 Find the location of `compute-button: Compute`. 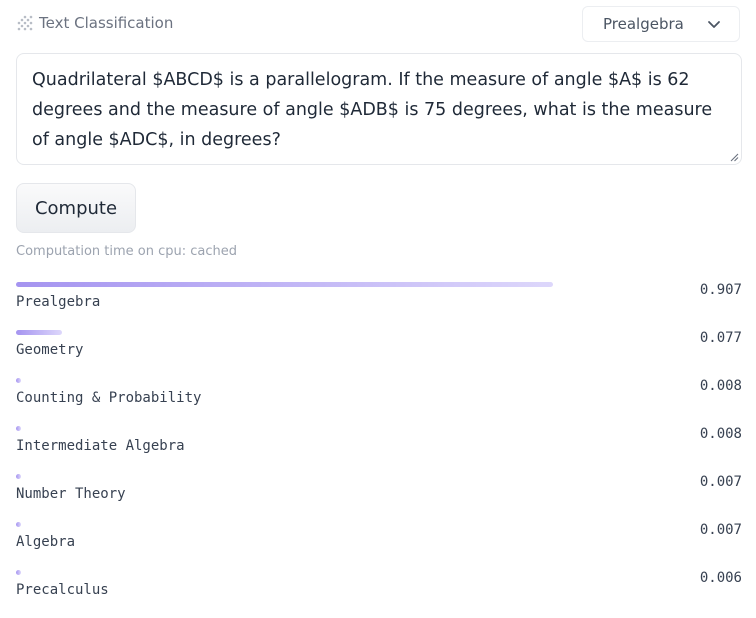

compute-button: Compute is located at coordinates (76, 208).